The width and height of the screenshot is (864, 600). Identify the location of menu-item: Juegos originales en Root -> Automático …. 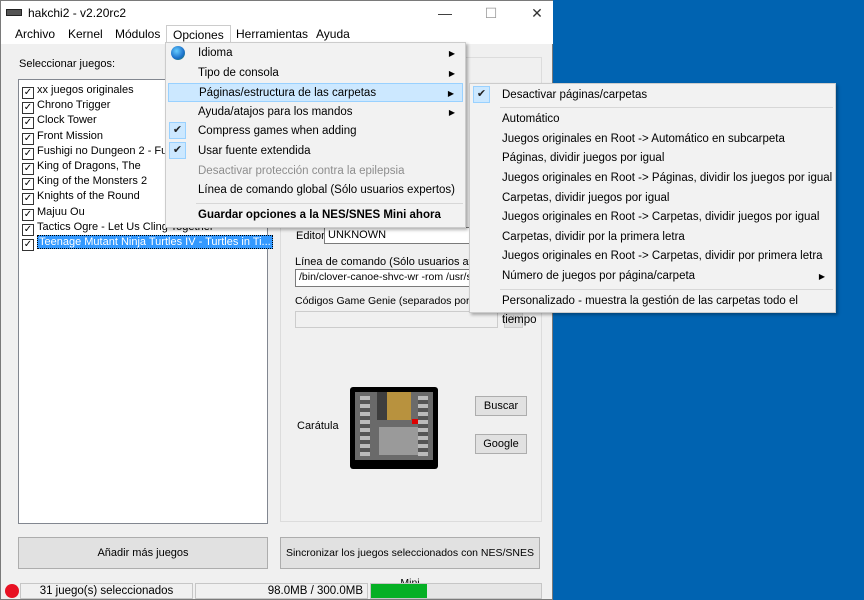
(652, 139).